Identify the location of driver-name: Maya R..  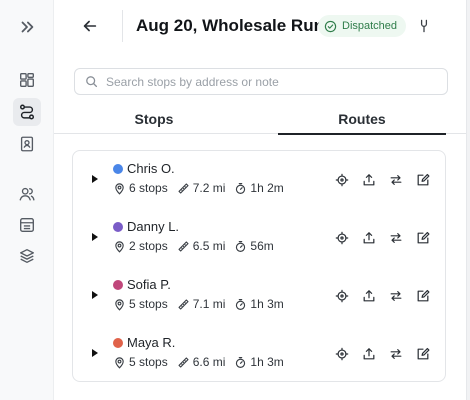
(151, 342).